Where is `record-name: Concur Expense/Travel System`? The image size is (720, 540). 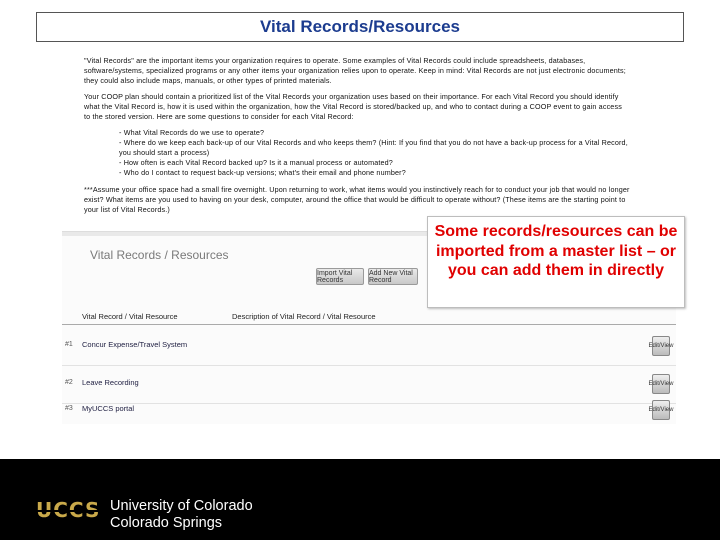 record-name: Concur Expense/Travel System is located at coordinates (135, 344).